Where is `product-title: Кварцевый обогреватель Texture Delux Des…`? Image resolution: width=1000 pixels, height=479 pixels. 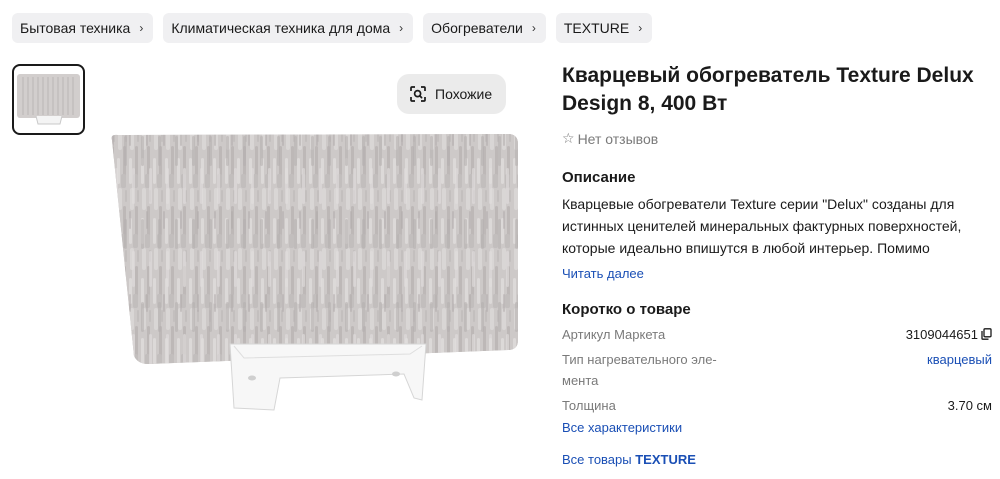 product-title: Кварцевый обогреватель Texture Delux Des… is located at coordinates (768, 89).